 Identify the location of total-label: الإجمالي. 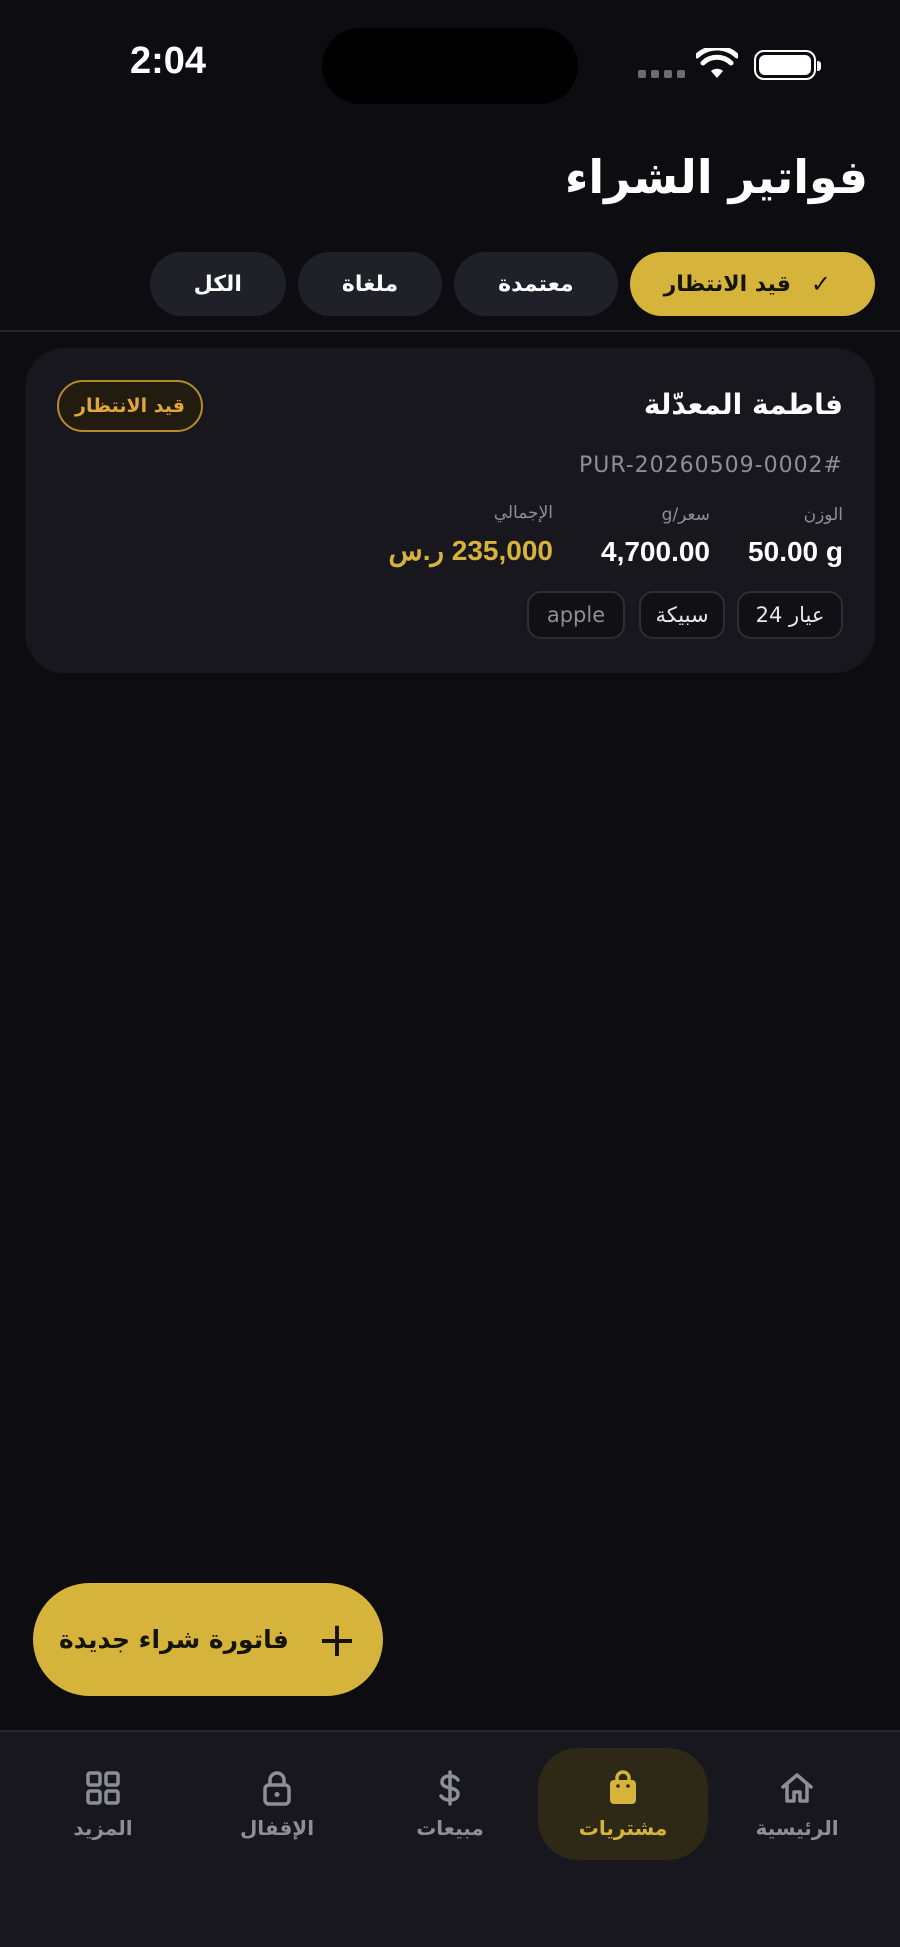
(523, 513).